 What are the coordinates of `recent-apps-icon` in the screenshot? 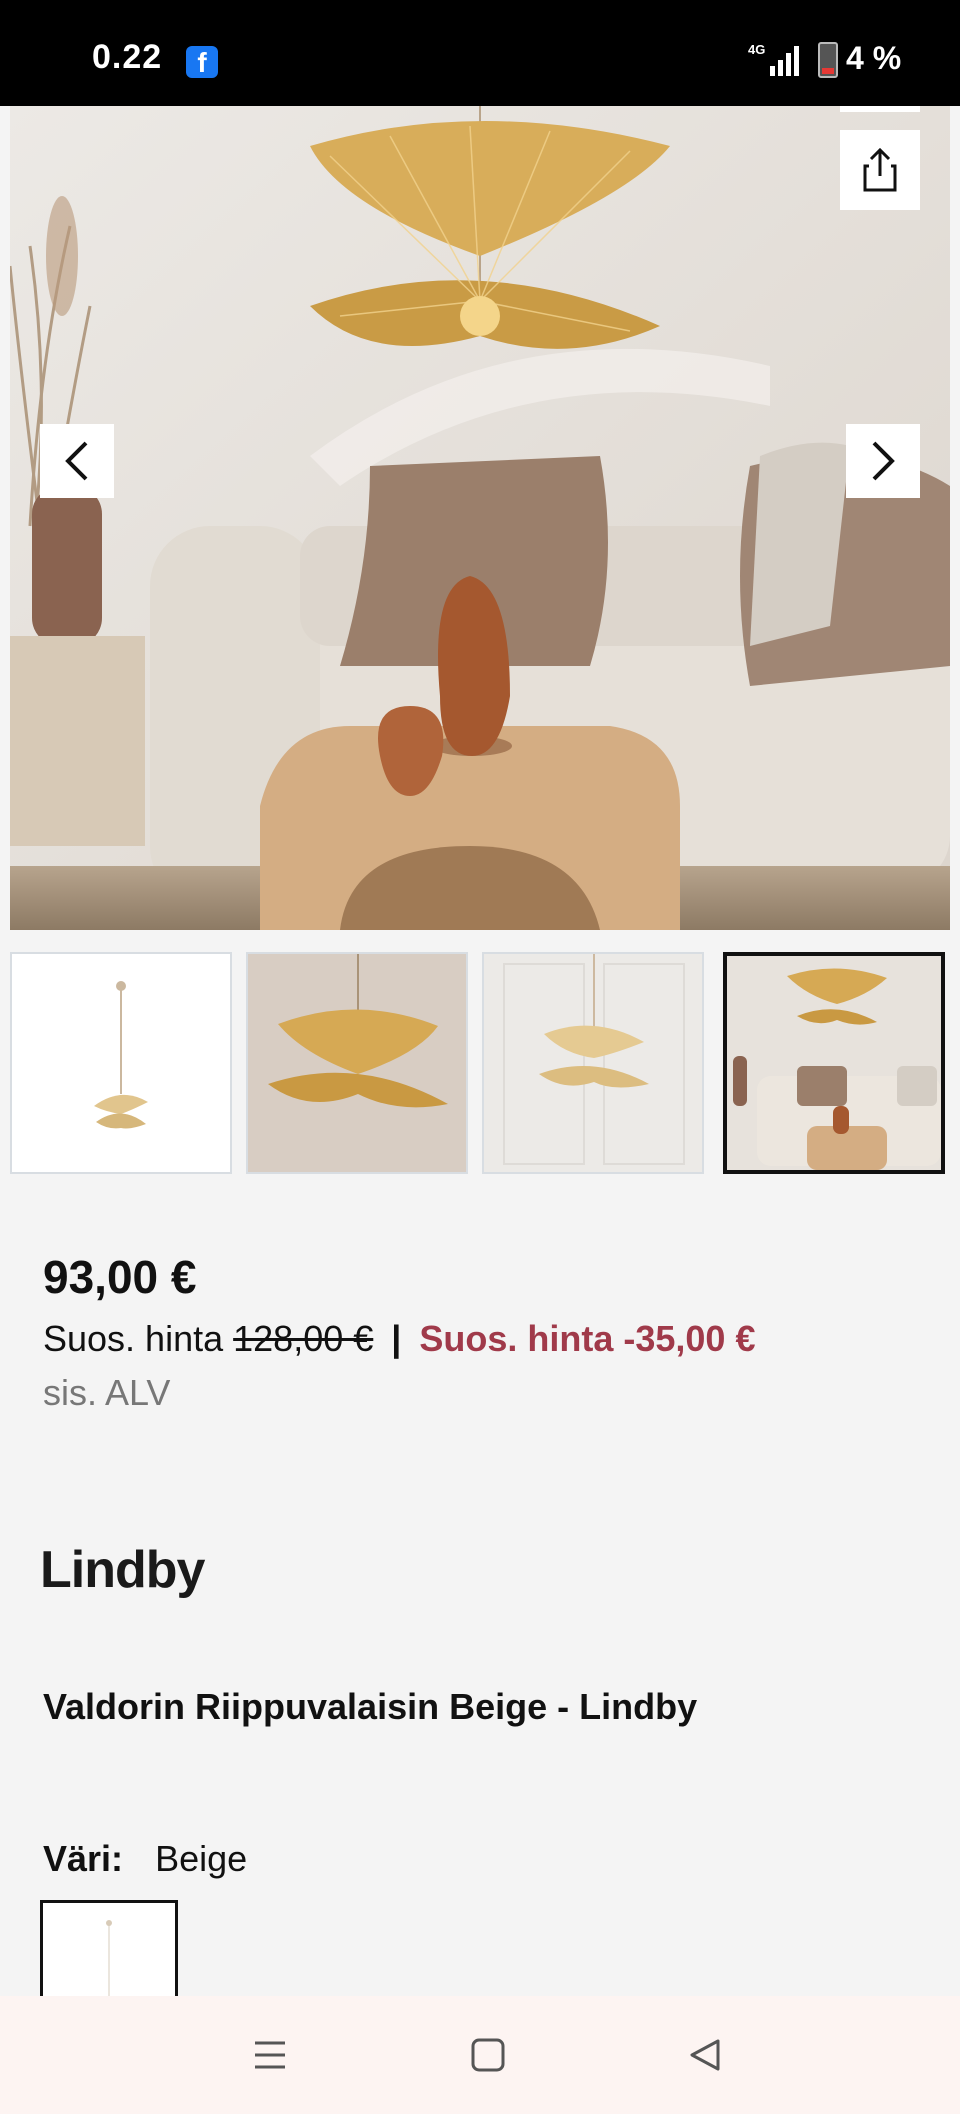 It's located at (270, 2055).